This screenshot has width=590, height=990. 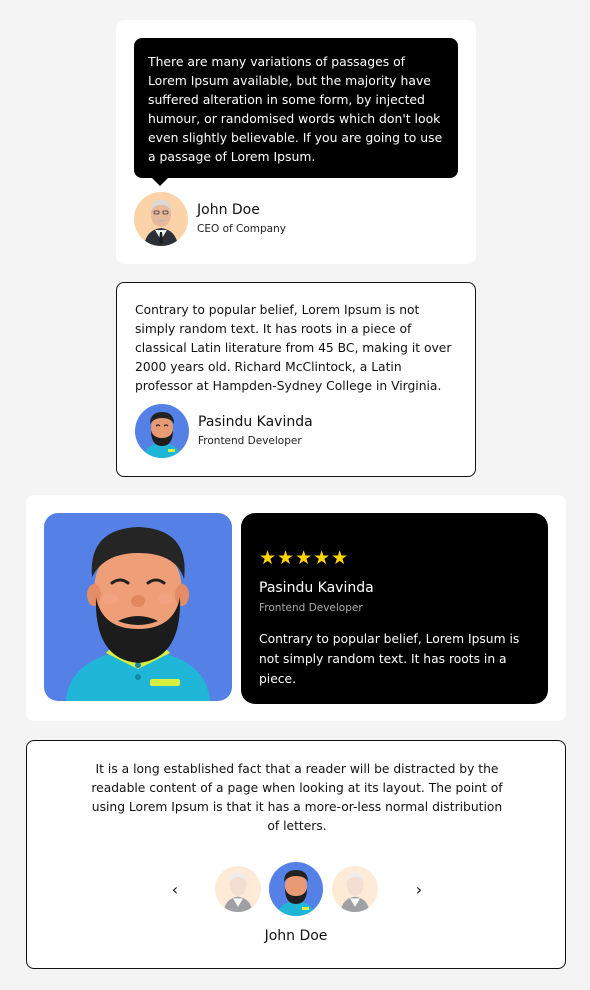 I want to click on chevron-left-icon: ‹, so click(x=175, y=890).